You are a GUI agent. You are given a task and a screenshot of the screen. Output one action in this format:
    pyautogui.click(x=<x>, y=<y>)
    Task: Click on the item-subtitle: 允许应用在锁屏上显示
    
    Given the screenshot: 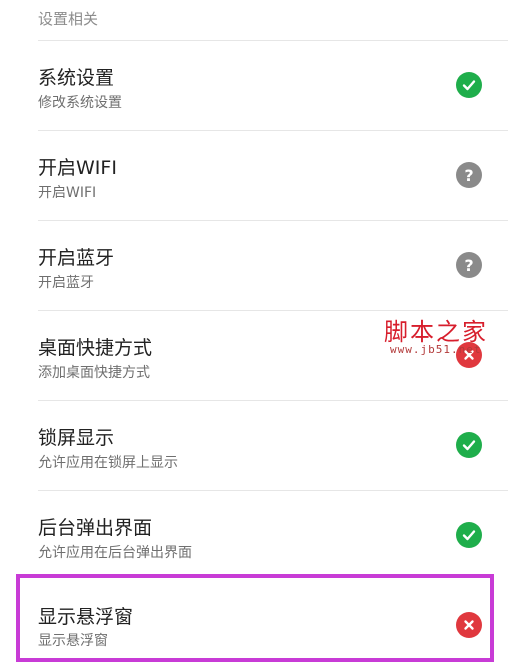 What is the action you would take?
    pyautogui.click(x=108, y=463)
    